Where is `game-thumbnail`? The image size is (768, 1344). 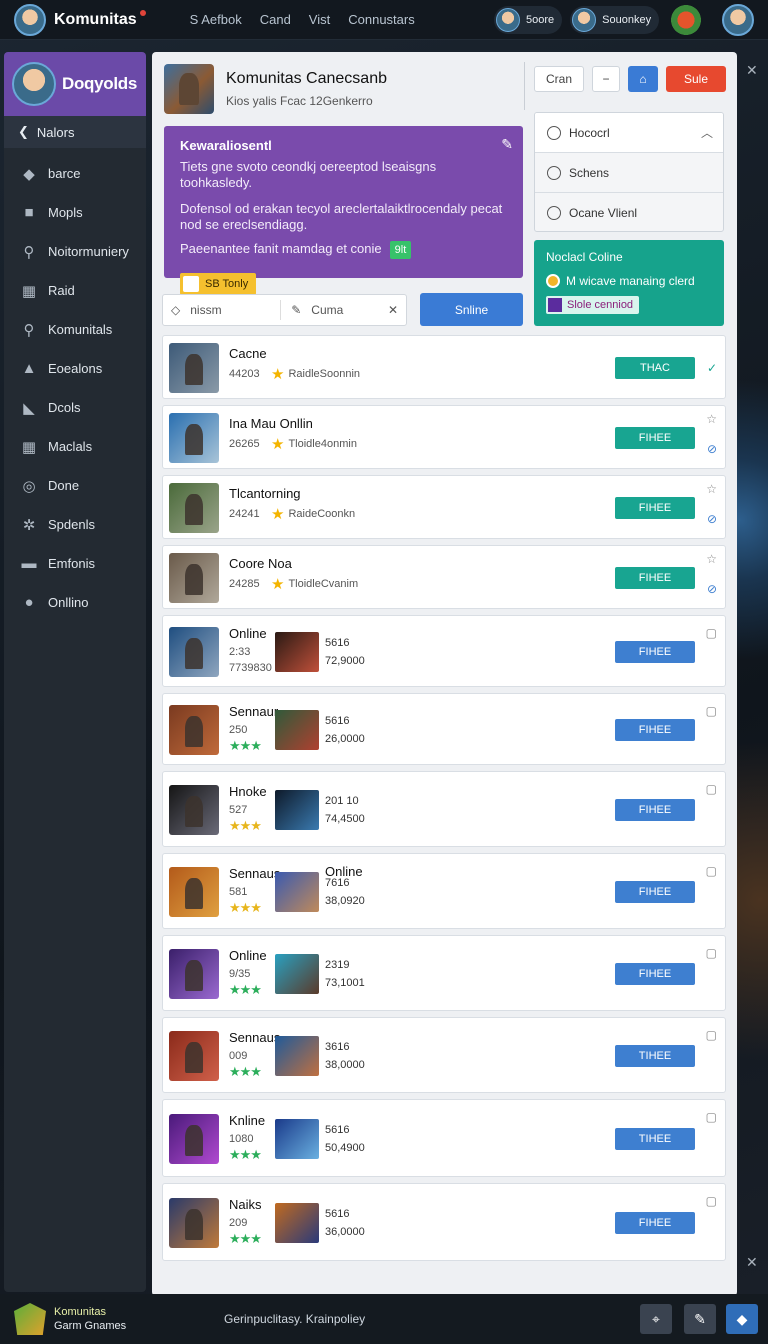
game-thumbnail is located at coordinates (194, 974).